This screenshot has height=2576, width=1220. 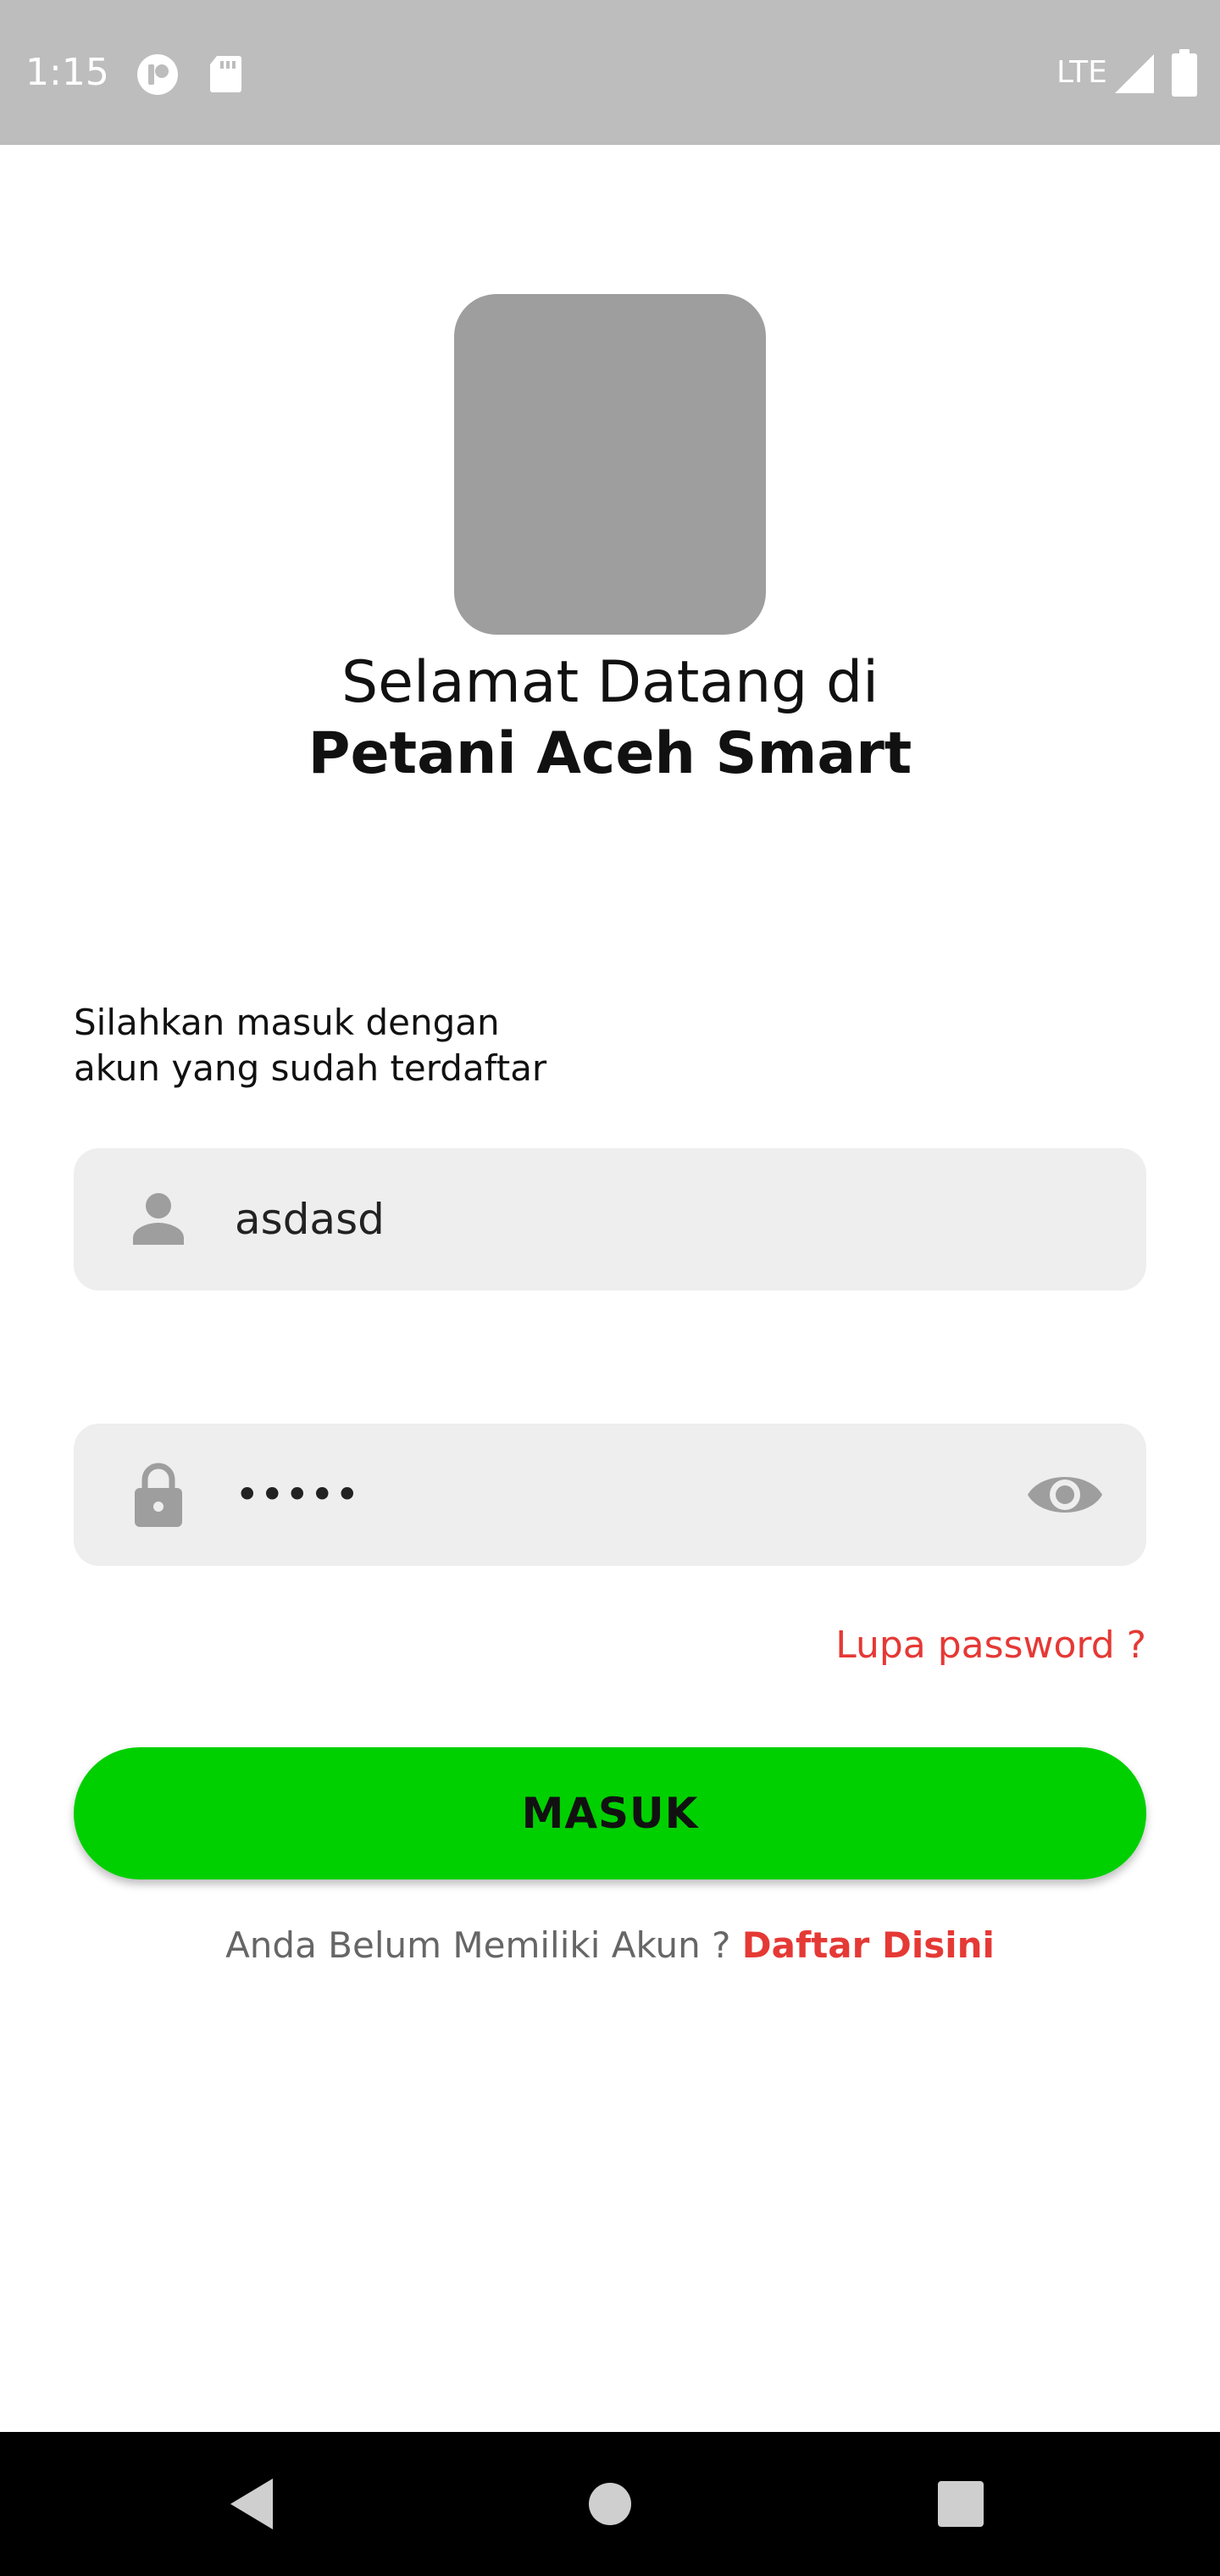 I want to click on instruction-line-2: akun yang sudah terdaftar, so click(x=310, y=1068).